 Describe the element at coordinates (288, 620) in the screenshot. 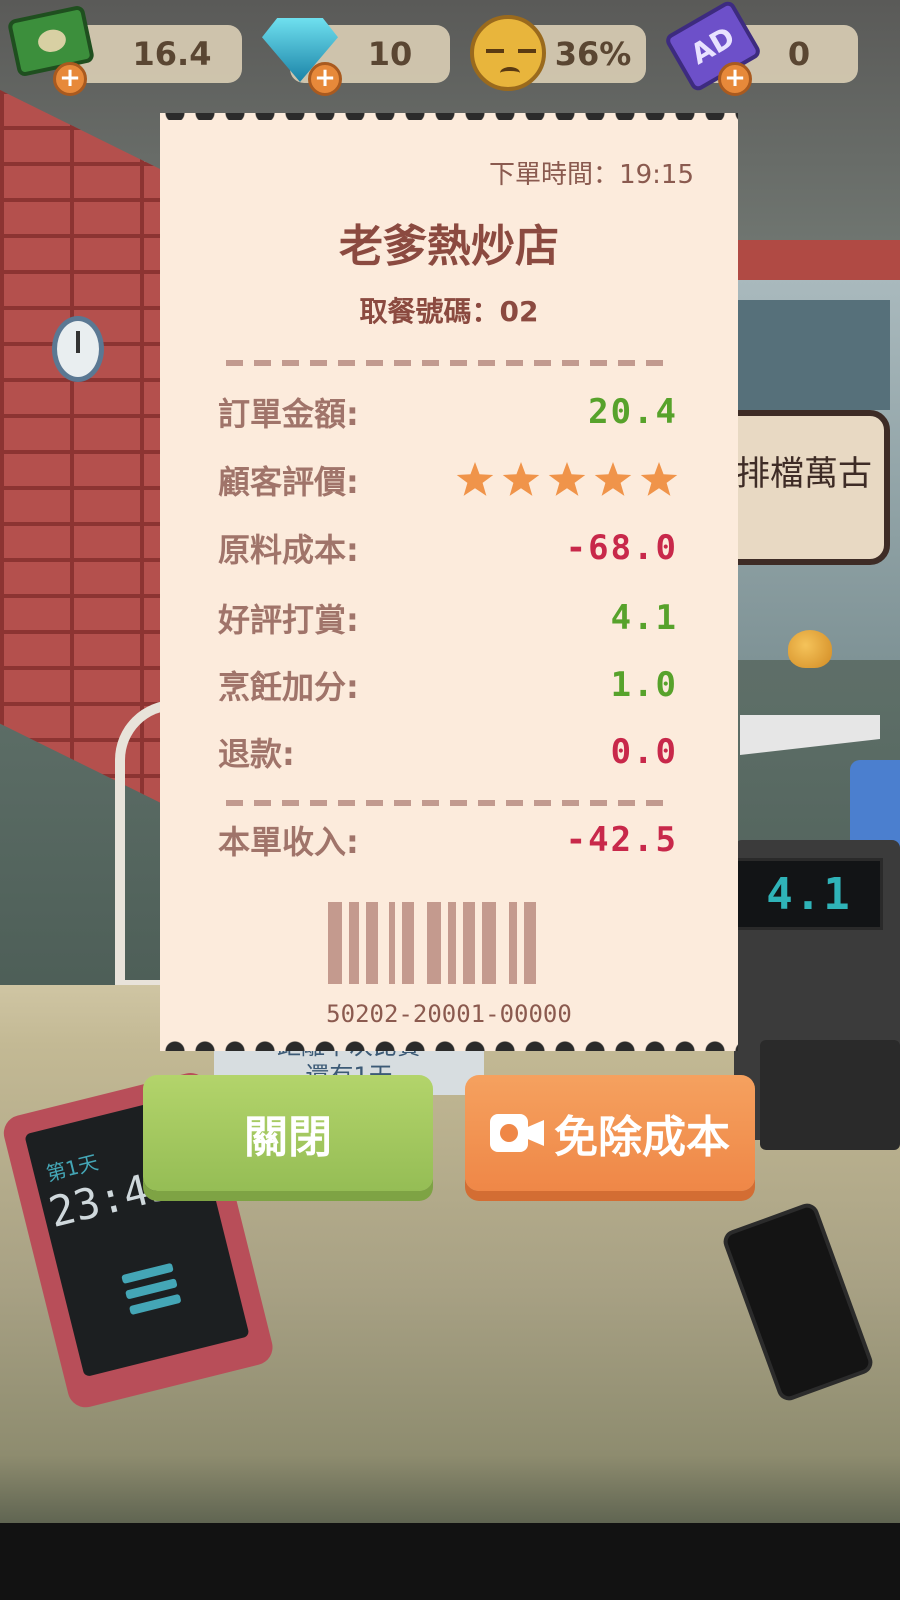

I see `tip-label: 好評打賞:` at that location.